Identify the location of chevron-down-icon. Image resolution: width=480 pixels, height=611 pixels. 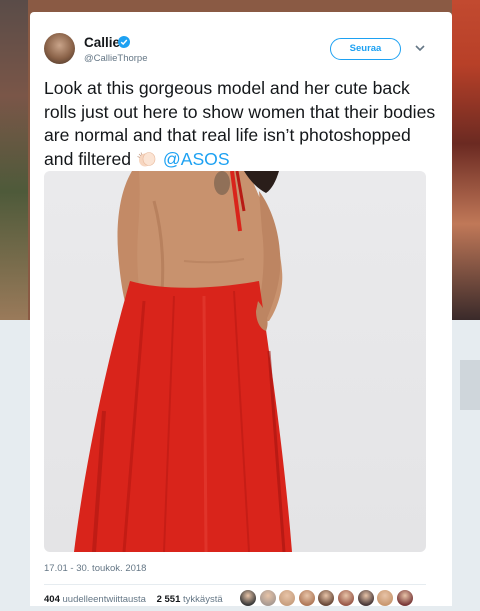
(420, 48).